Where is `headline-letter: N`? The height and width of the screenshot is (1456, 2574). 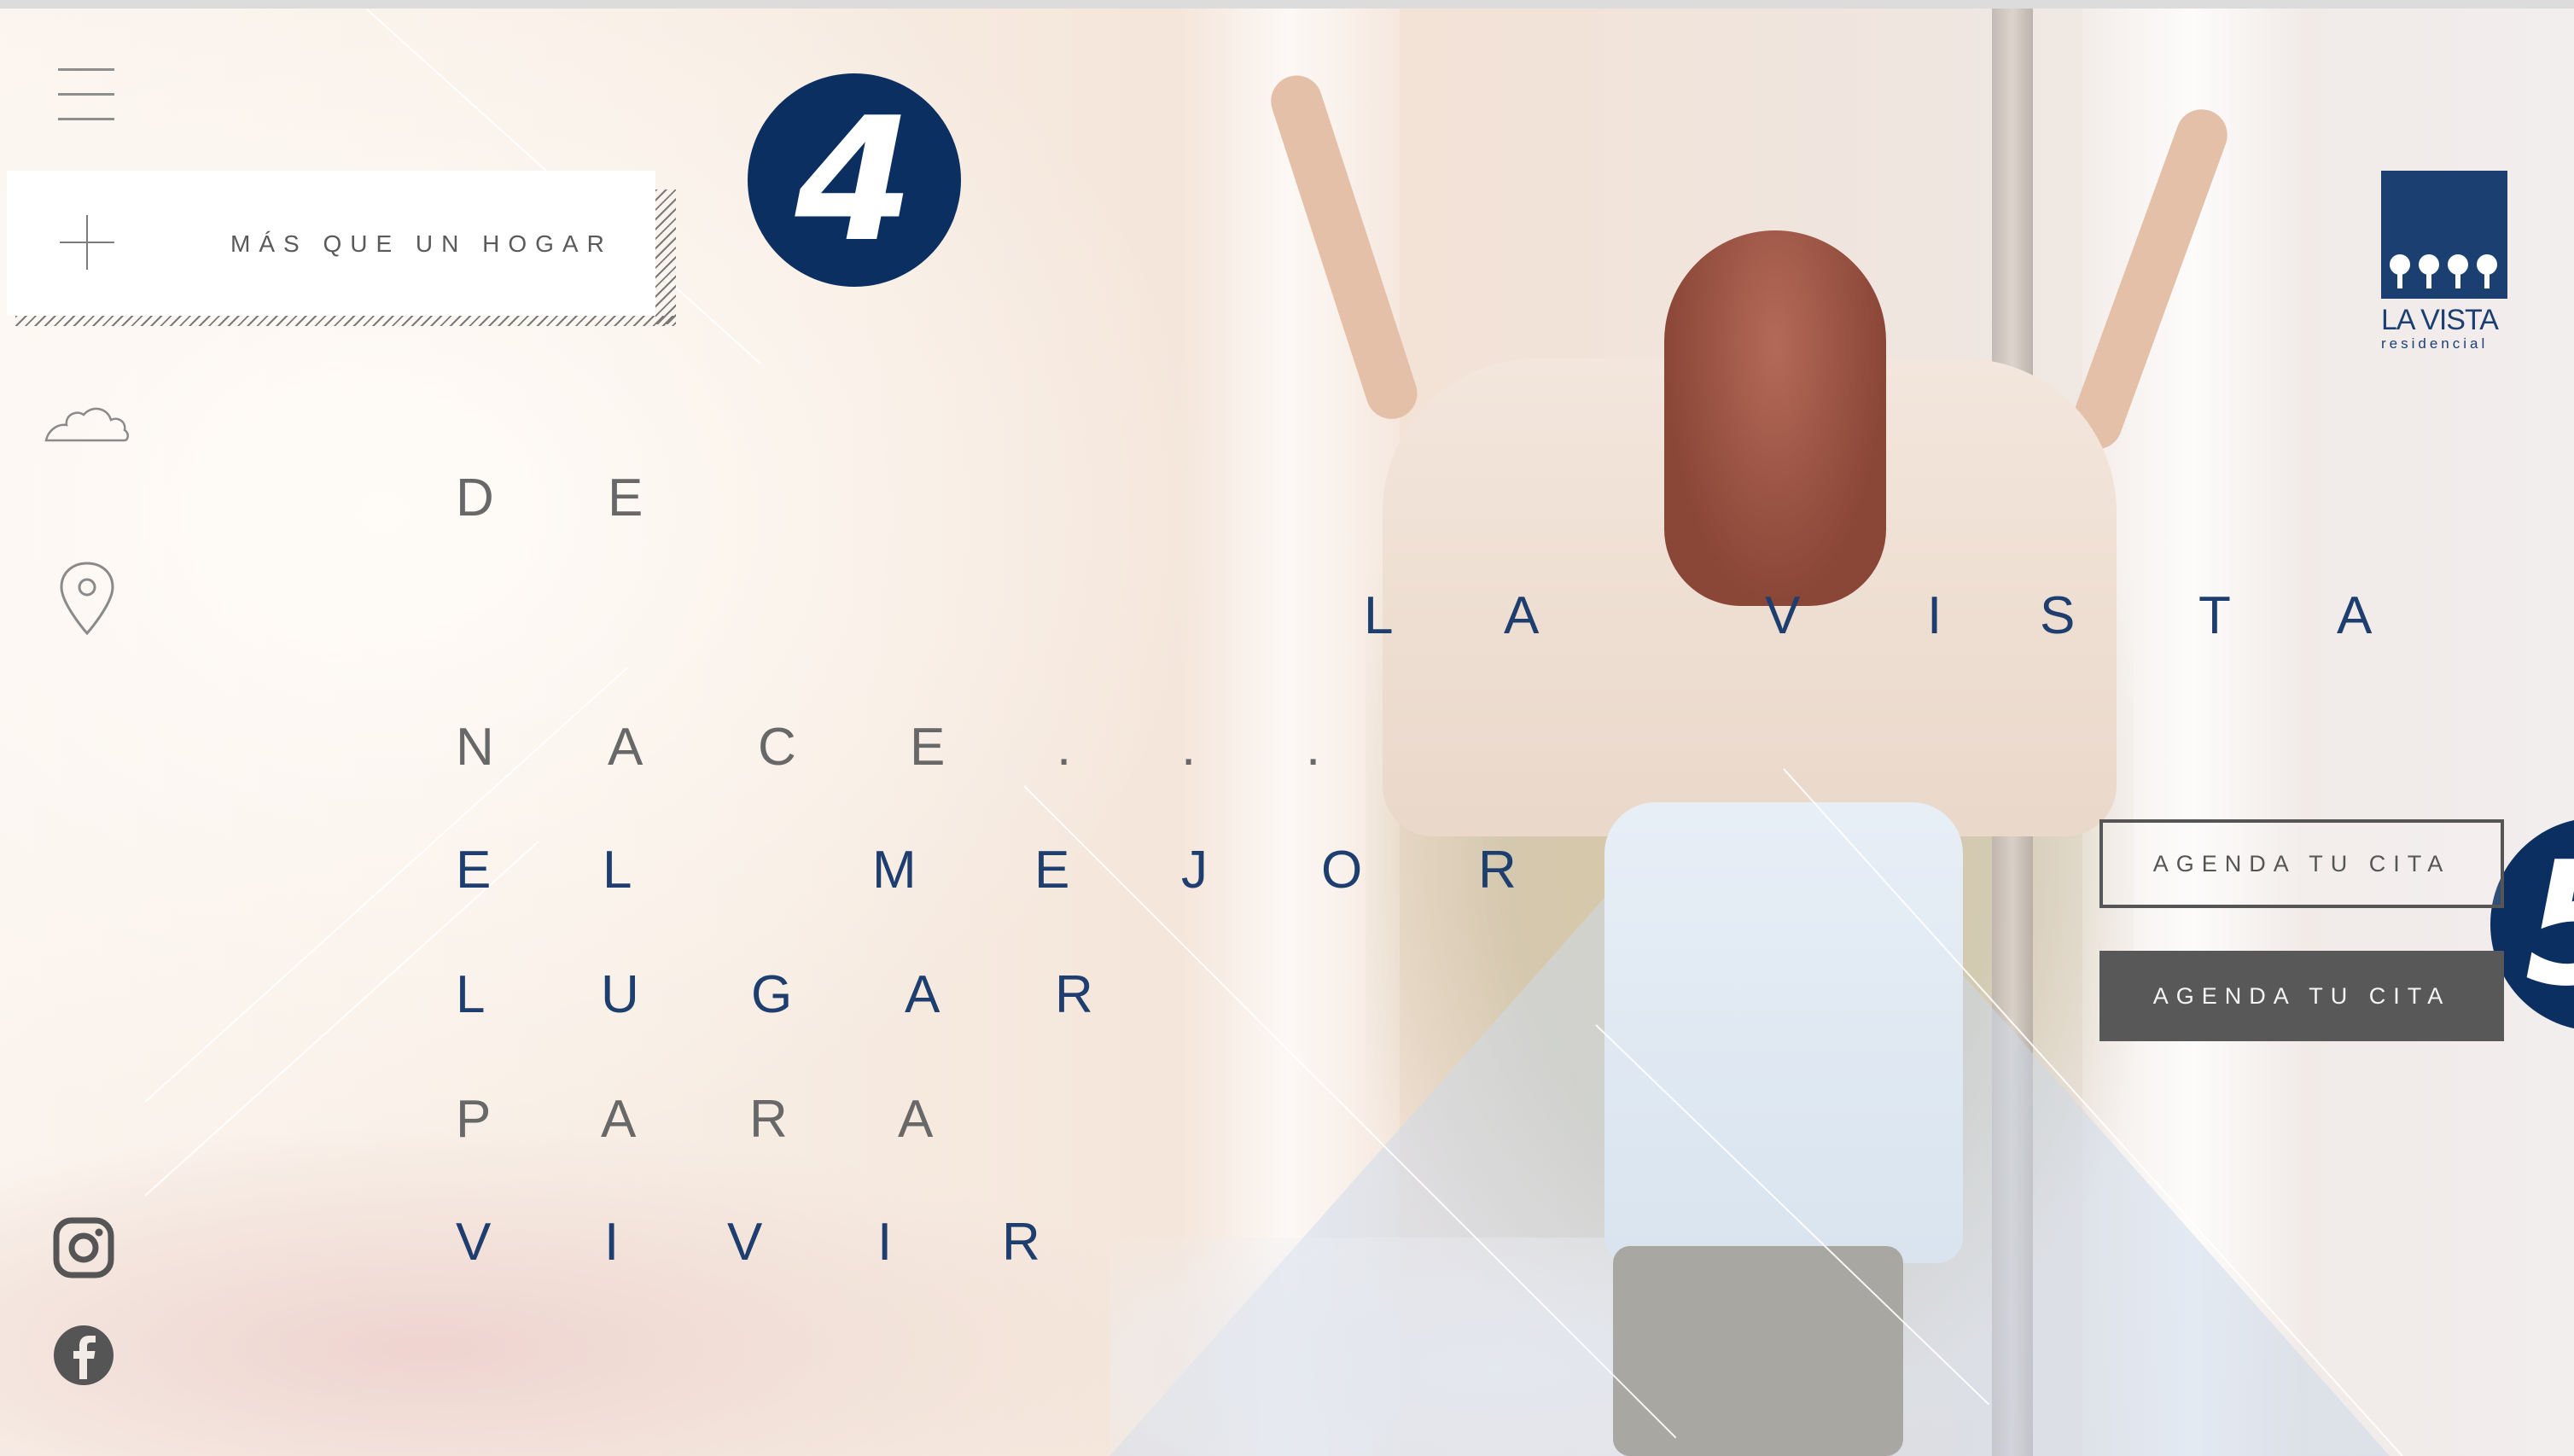 headline-letter: N is located at coordinates (475, 747).